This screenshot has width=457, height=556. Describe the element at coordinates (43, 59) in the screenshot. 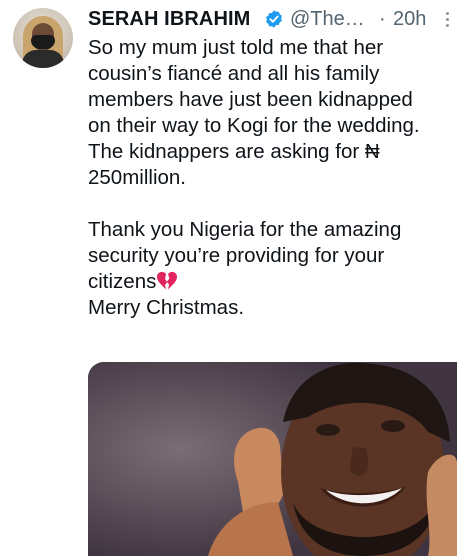

I see `avatar-body` at that location.